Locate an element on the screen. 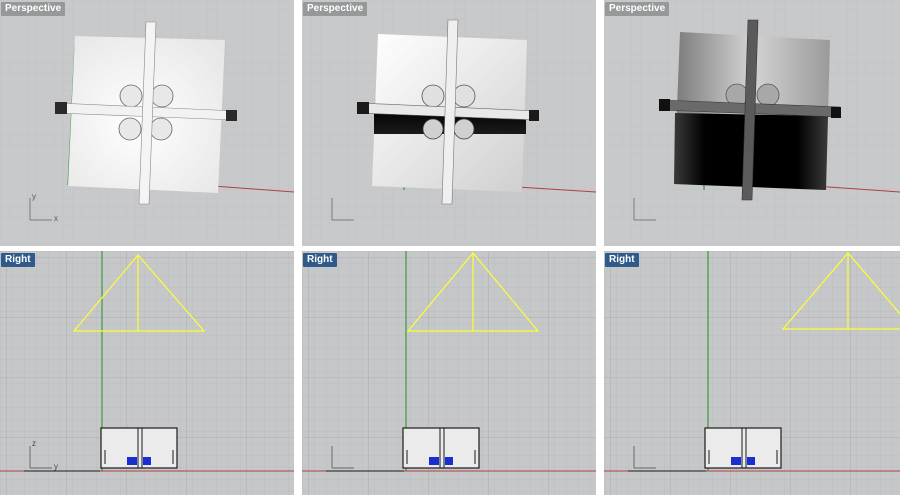 The height and width of the screenshot is (495, 900). axis-label-x: x is located at coordinates (56, 218).